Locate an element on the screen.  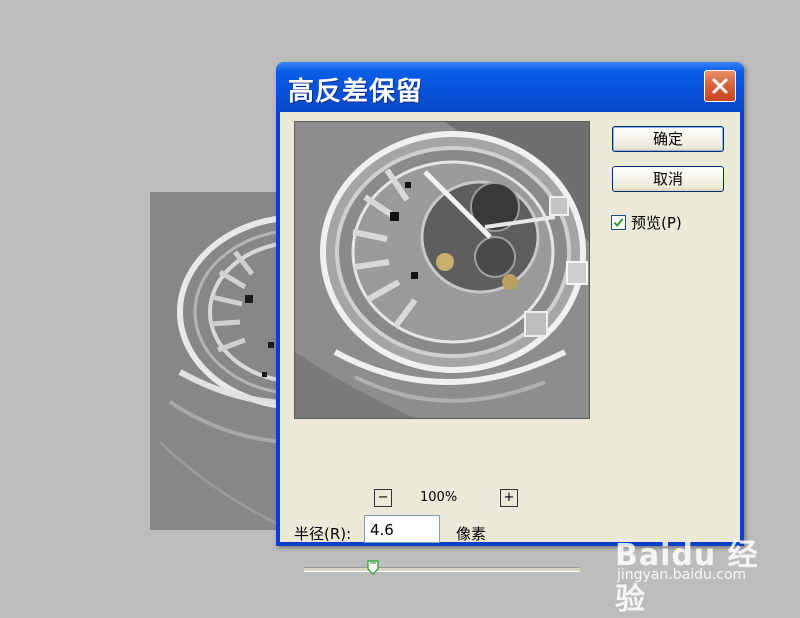
close-button is located at coordinates (720, 86).